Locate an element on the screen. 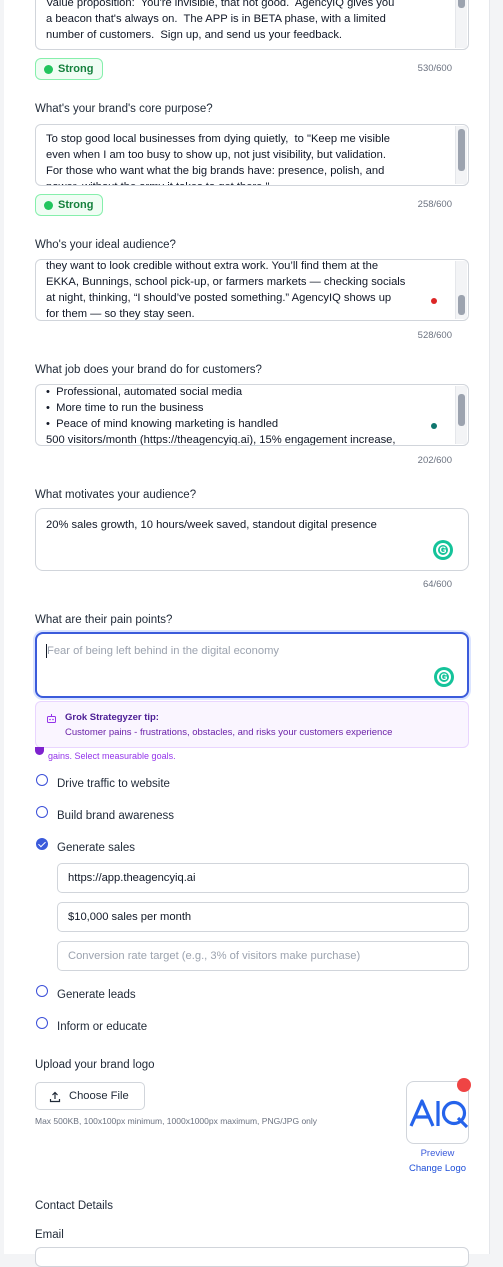 Image resolution: width=503 pixels, height=1267 pixels. email-input is located at coordinates (252, 1257).